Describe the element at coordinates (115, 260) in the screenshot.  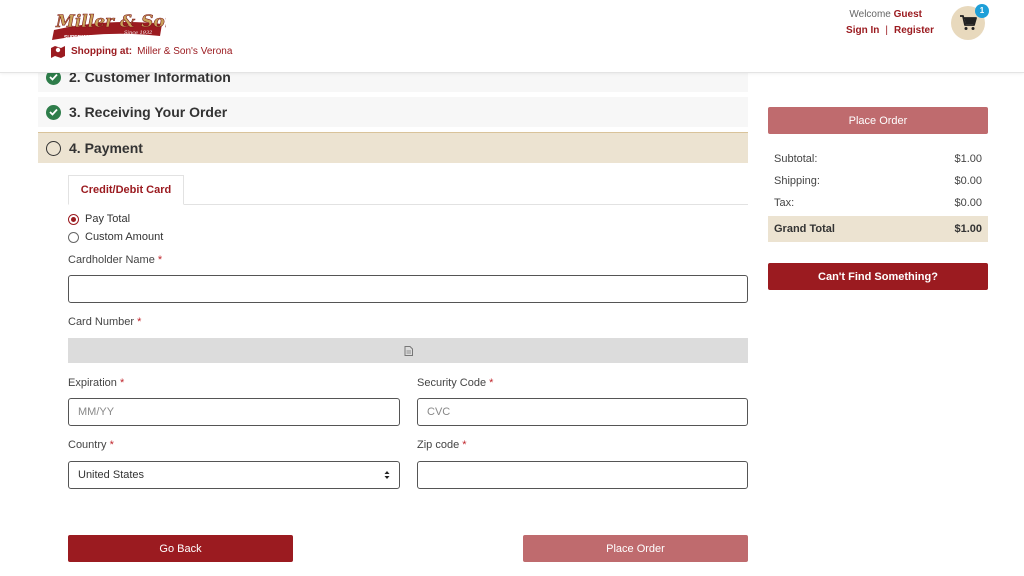
I see `cardholder-name-label: Cardholder Name *` at that location.